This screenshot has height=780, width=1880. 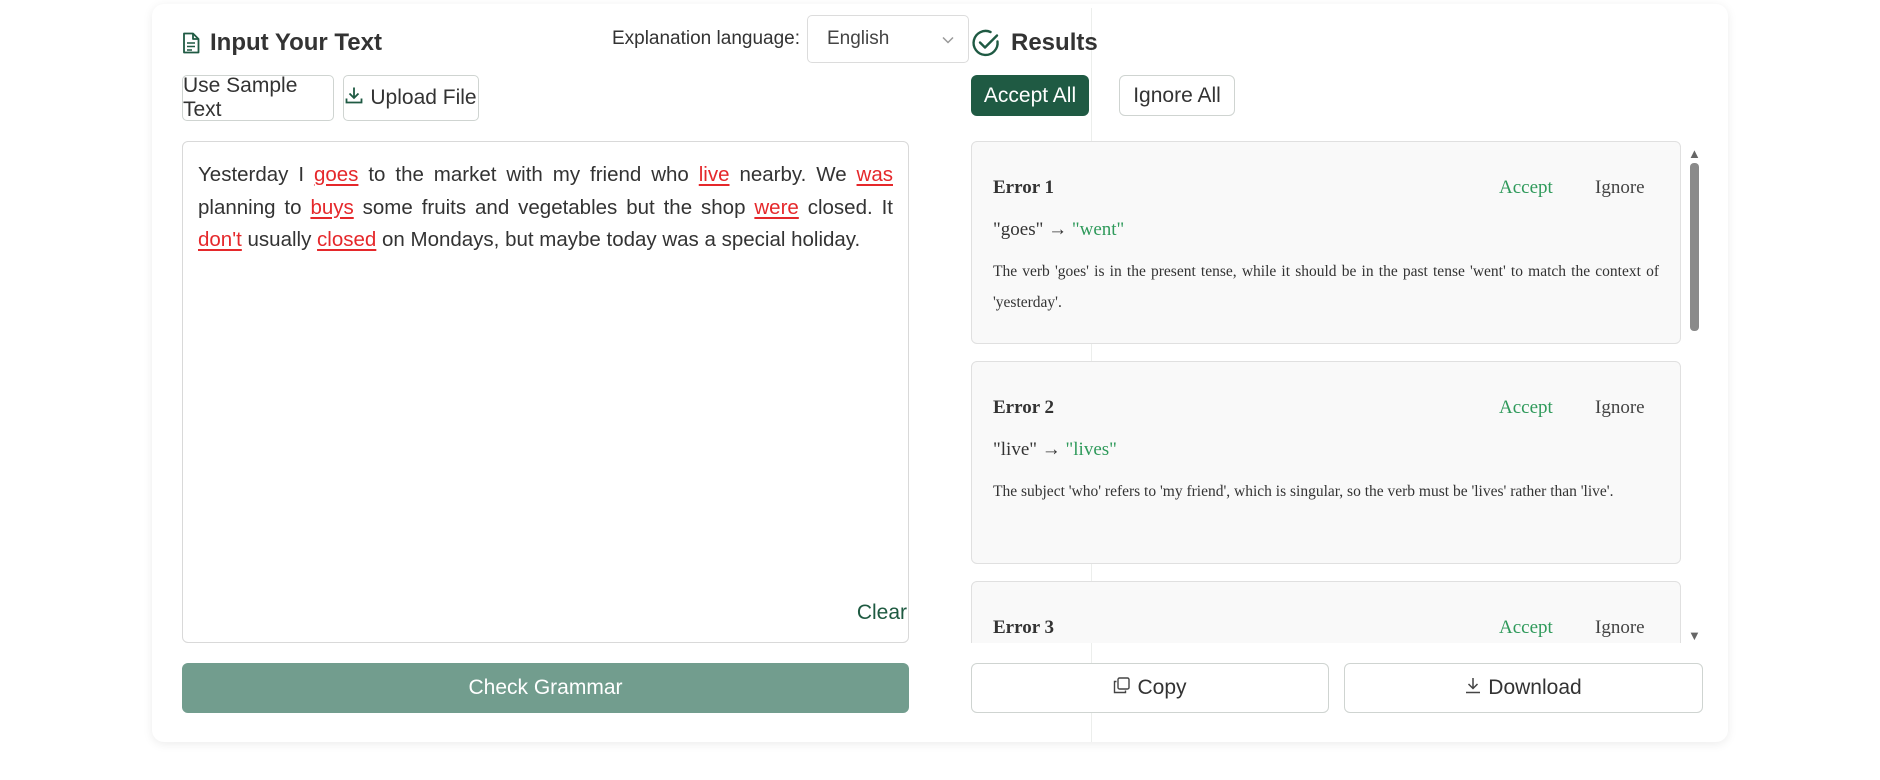 What do you see at coordinates (875, 174) in the screenshot?
I see `flagged-word: was` at bounding box center [875, 174].